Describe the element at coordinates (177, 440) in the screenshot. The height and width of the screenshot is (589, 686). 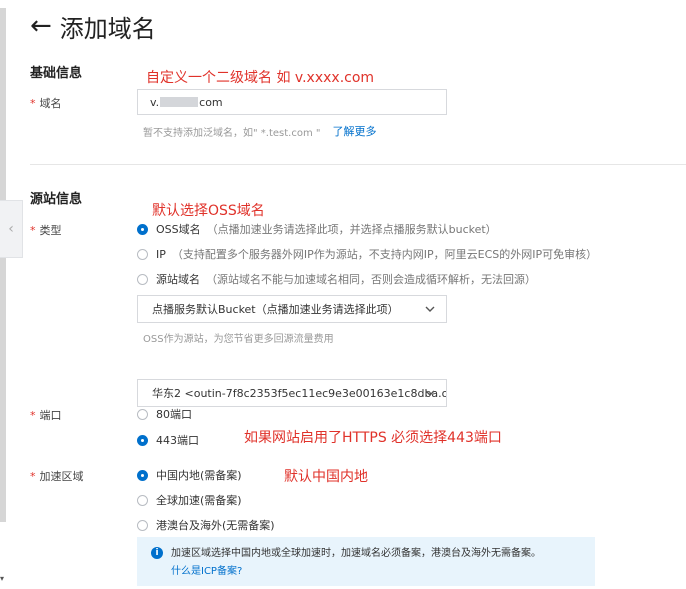
I see `port-option-label: 443端口` at that location.